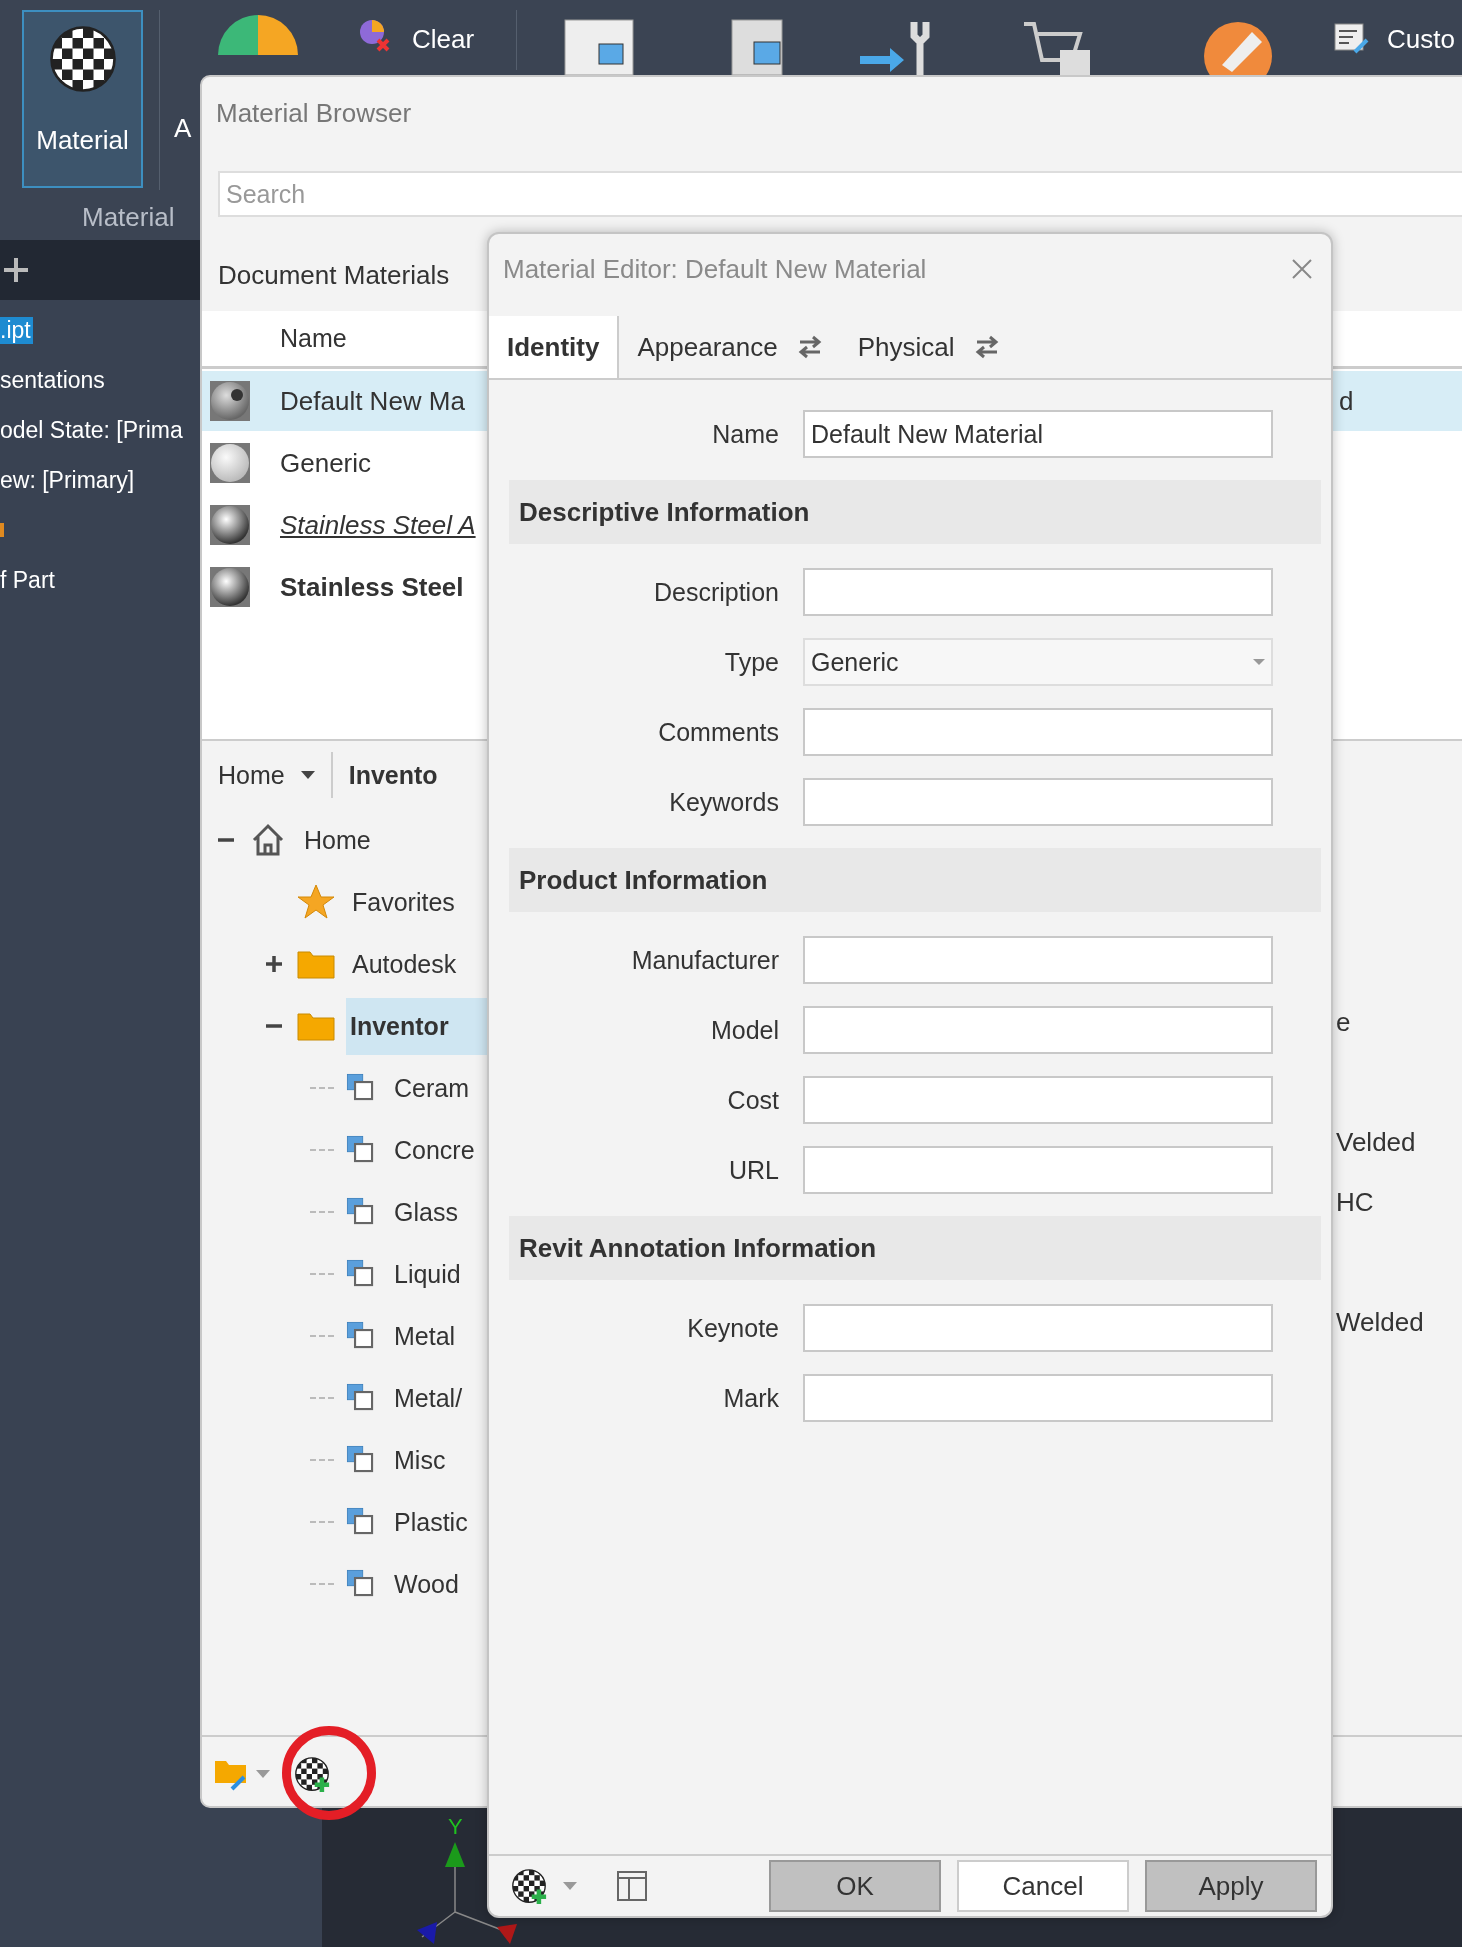 The width and height of the screenshot is (1462, 1947). I want to click on material-name: Generic, so click(326, 463).